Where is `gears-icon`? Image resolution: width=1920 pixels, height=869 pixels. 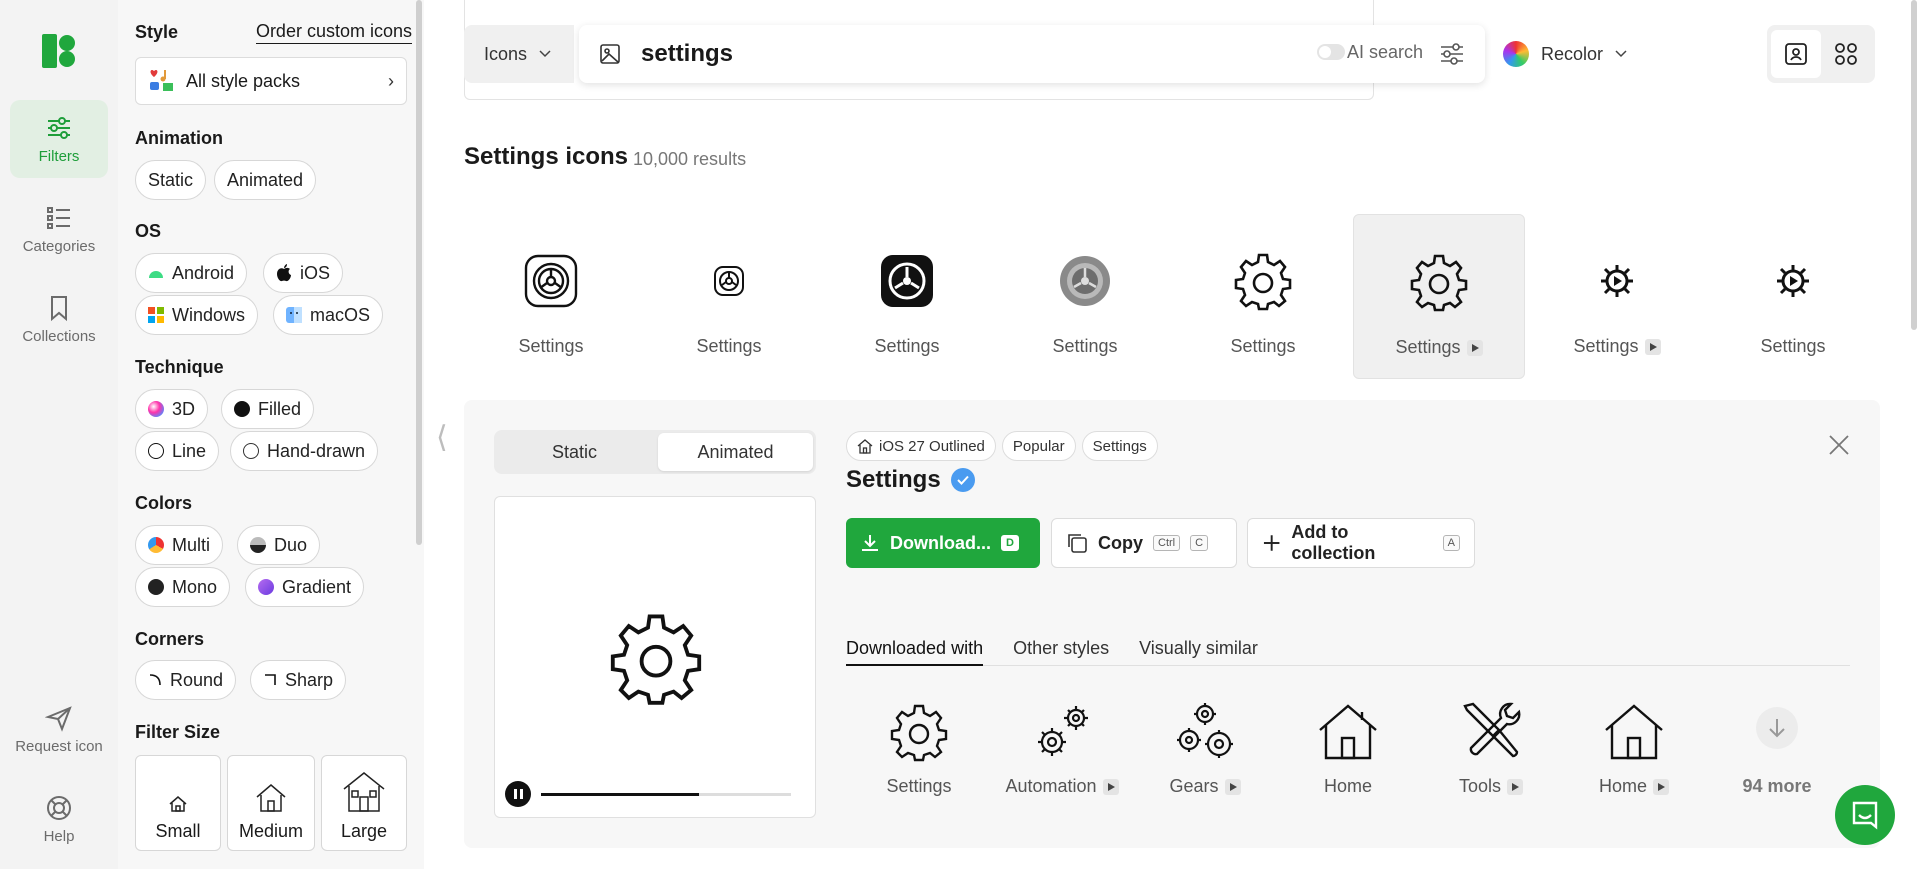
gears-icon is located at coordinates (1205, 730).